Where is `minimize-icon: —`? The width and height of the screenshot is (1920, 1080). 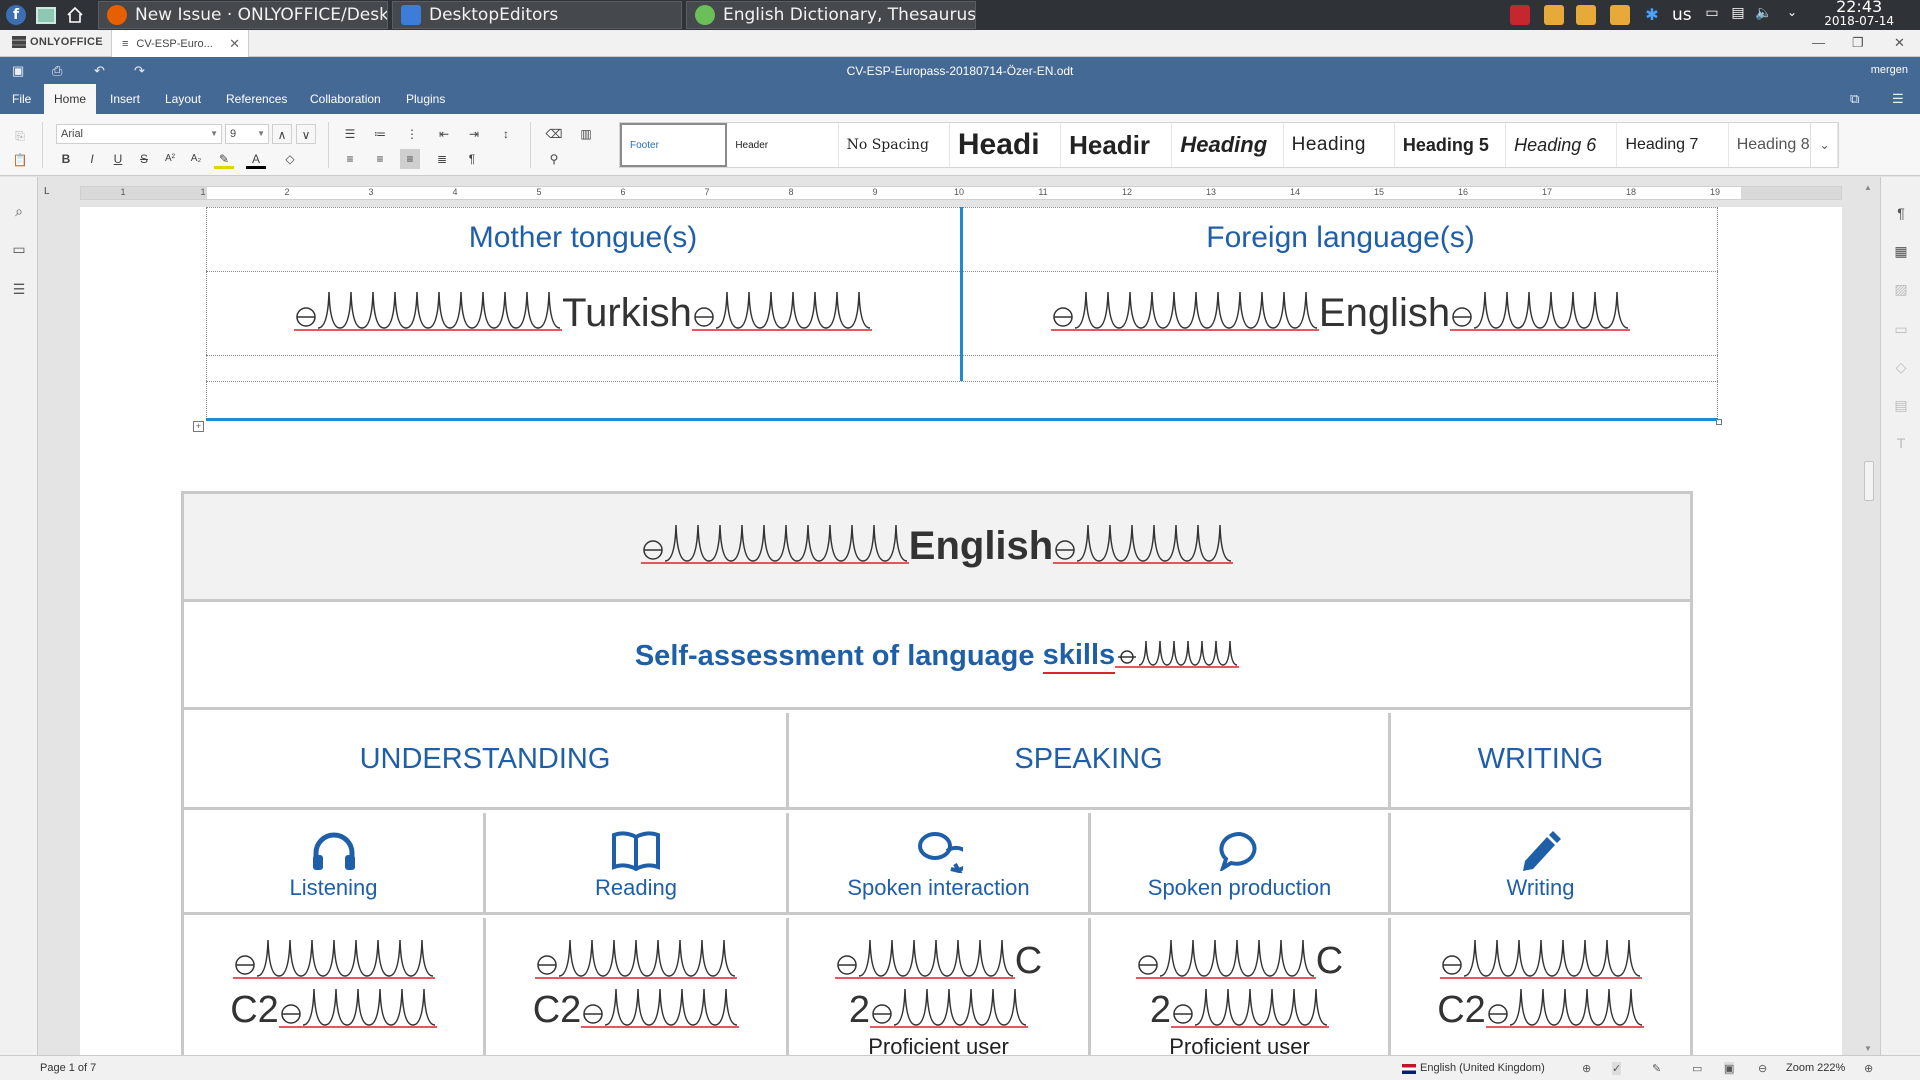
minimize-icon: — is located at coordinates (1818, 42).